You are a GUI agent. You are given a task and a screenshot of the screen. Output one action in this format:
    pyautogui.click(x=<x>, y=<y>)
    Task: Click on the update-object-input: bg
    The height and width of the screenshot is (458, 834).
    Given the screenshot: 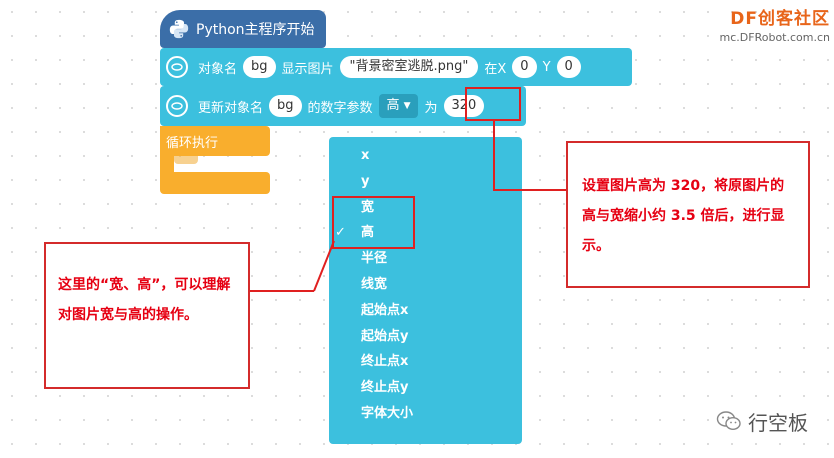 What is the action you would take?
    pyautogui.click(x=285, y=106)
    